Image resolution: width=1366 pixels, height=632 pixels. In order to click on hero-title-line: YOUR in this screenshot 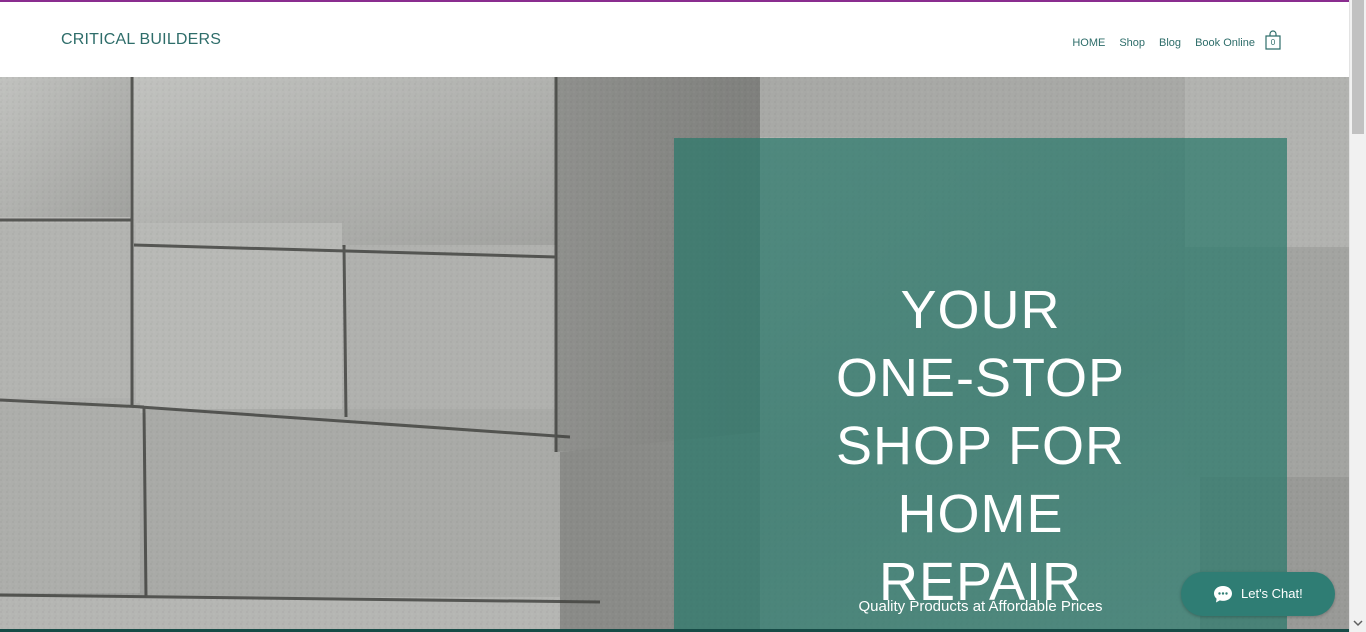, I will do `click(980, 310)`.